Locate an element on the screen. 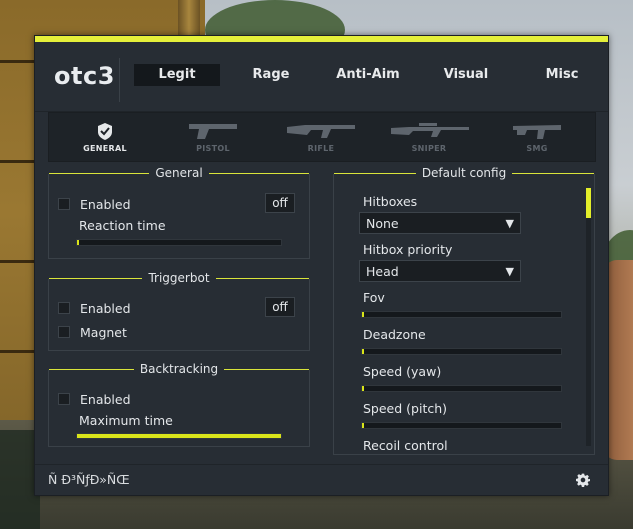 This screenshot has height=529, width=633. scrollbar-thumb is located at coordinates (588, 203).